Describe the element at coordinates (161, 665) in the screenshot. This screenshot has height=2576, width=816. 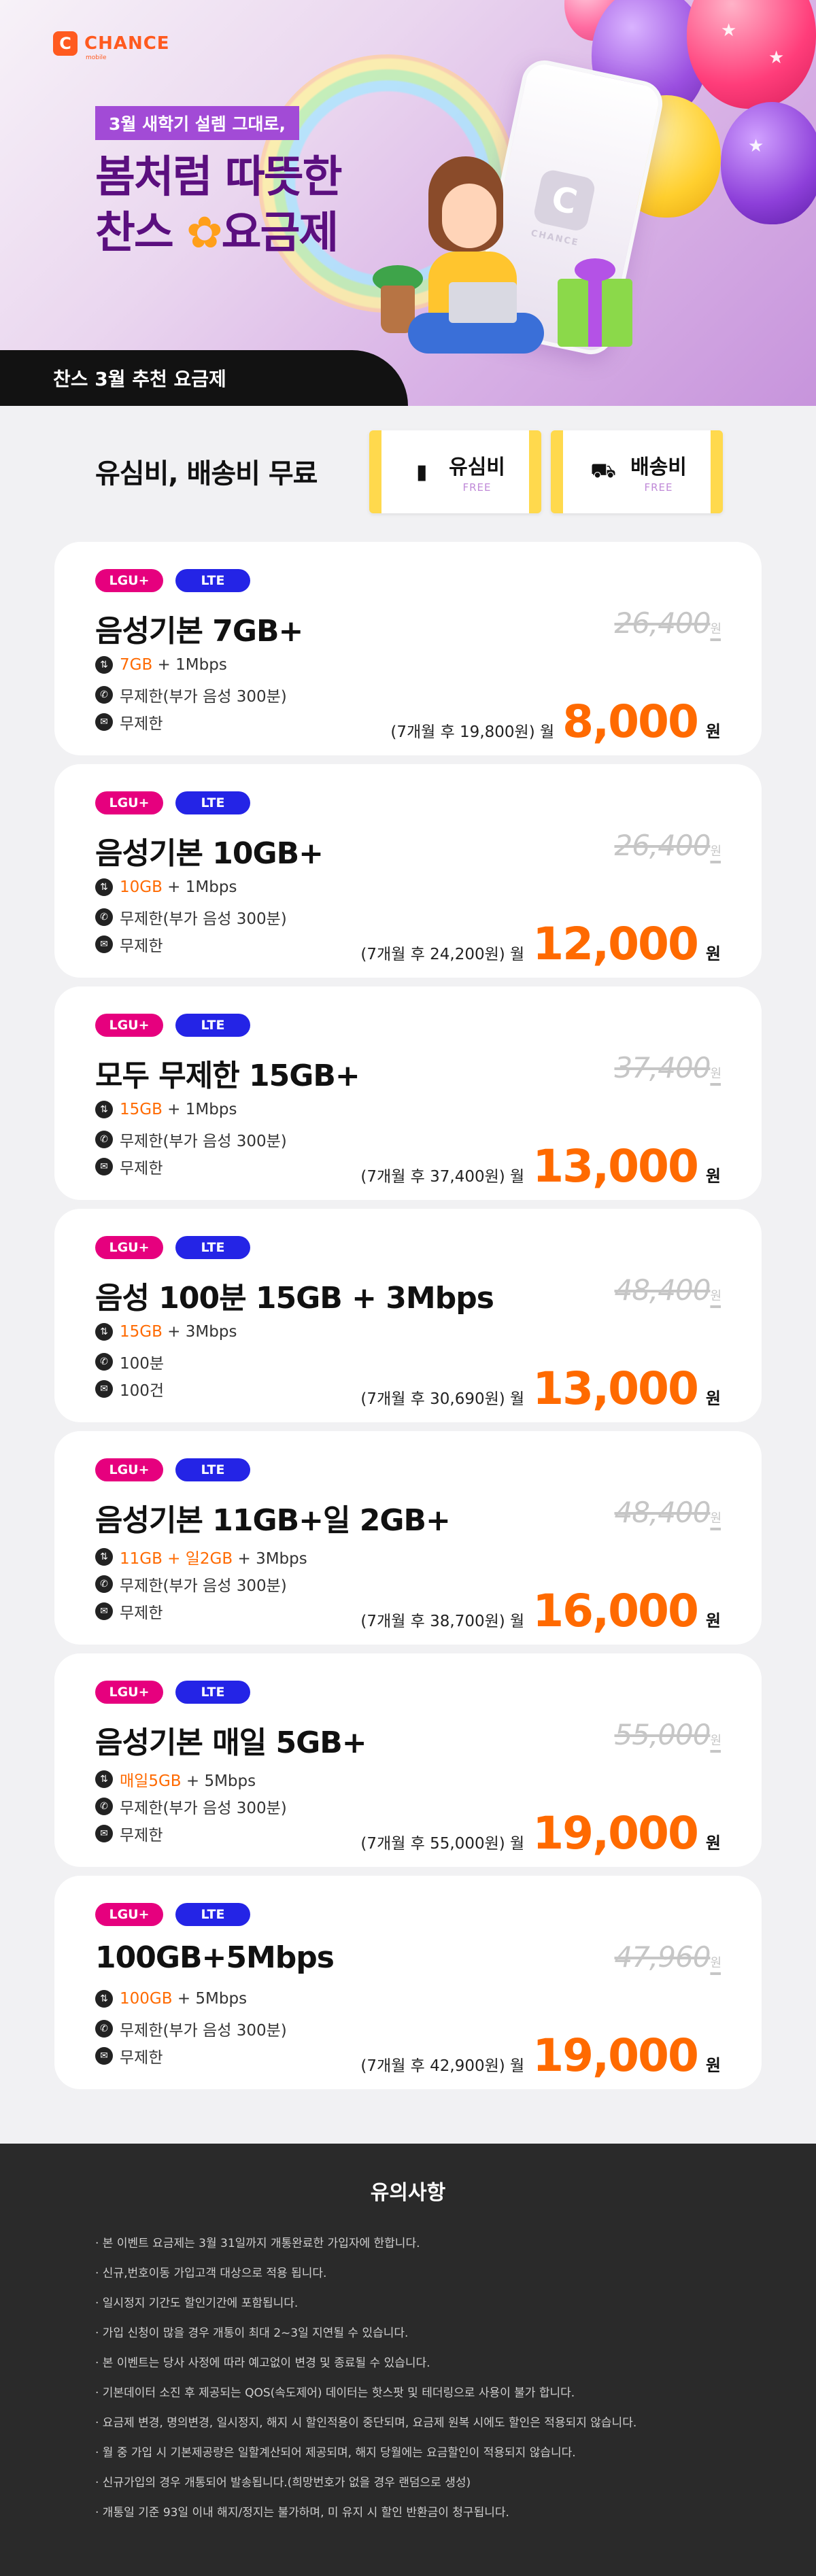
I see `data-feature: ⇅ 7GB + 1Mbps` at that location.